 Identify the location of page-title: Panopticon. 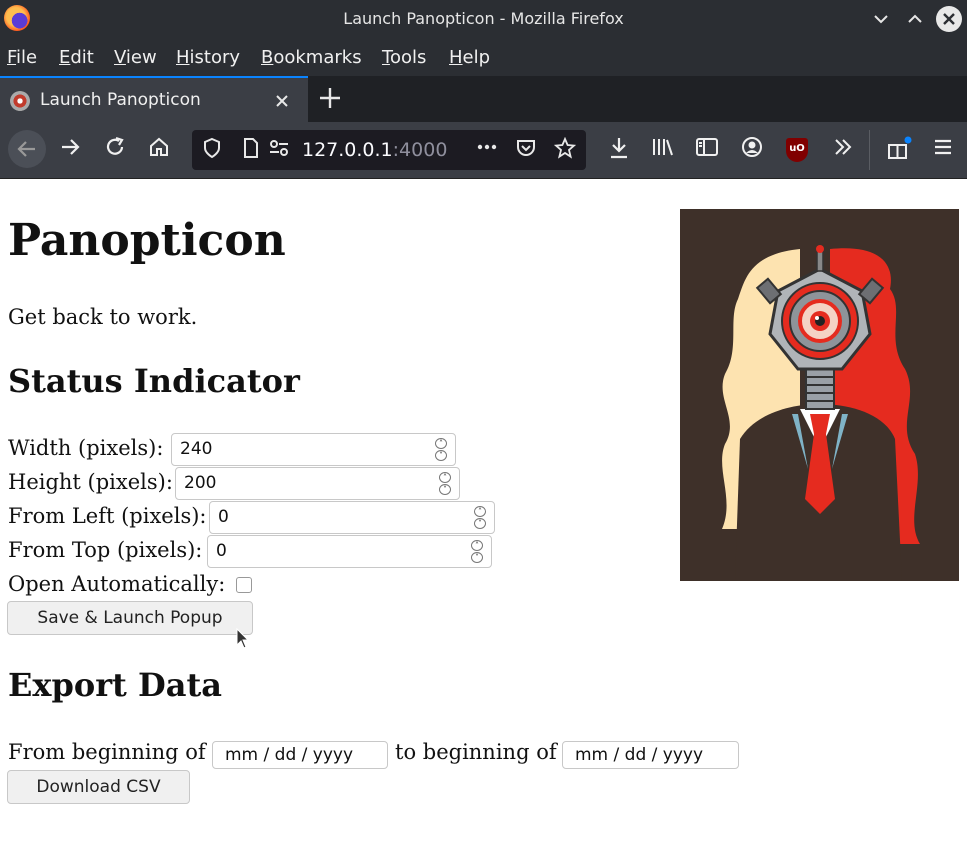
(147, 240).